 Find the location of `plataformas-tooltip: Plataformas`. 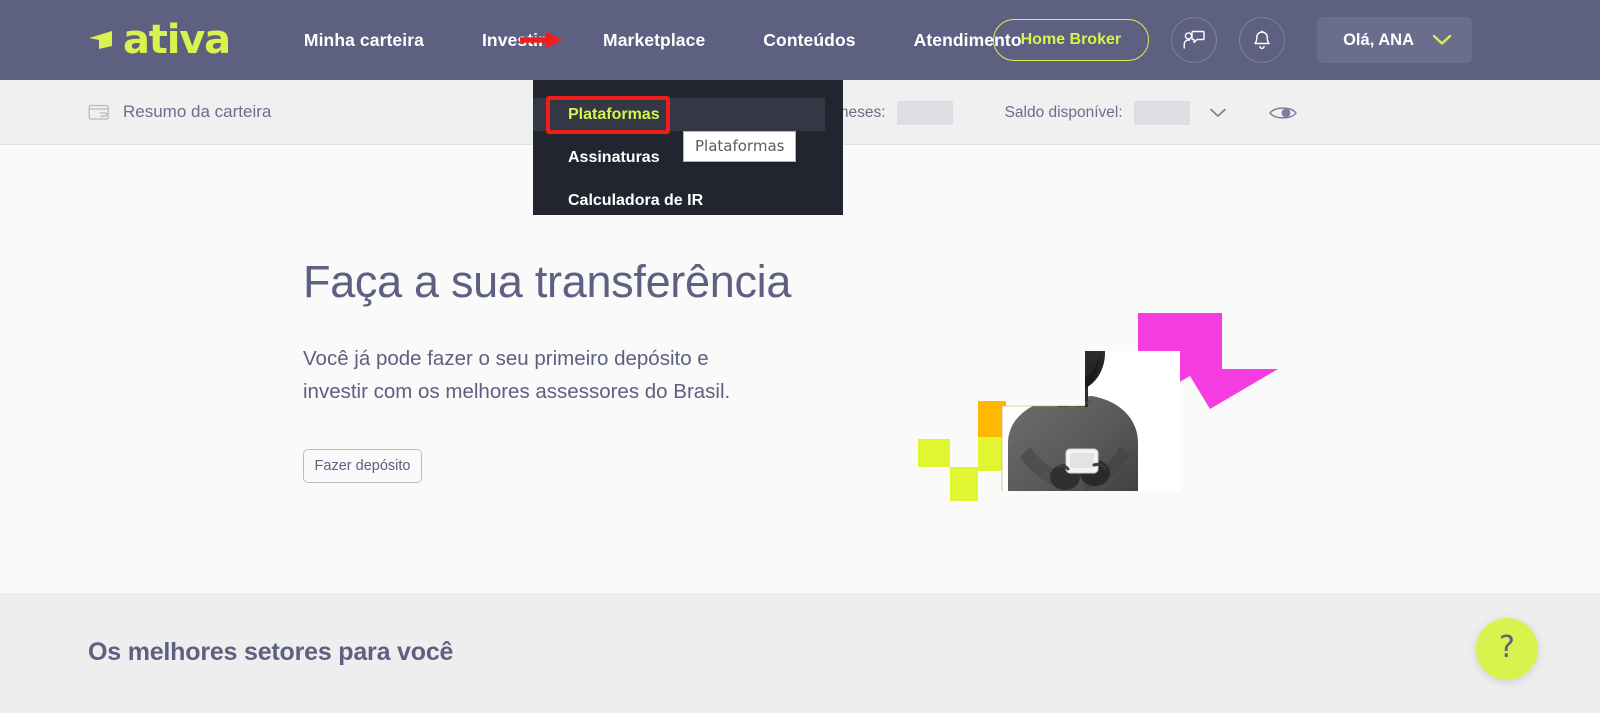

plataformas-tooltip: Plataformas is located at coordinates (740, 146).